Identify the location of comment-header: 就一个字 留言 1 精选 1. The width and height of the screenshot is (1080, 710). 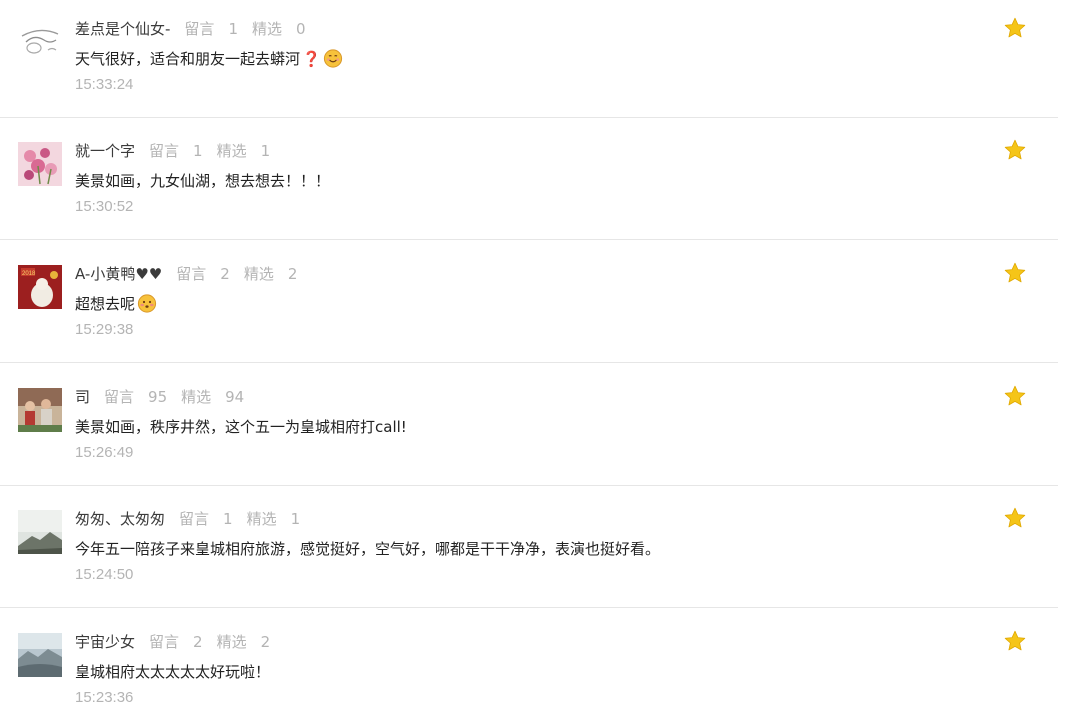
(172, 151).